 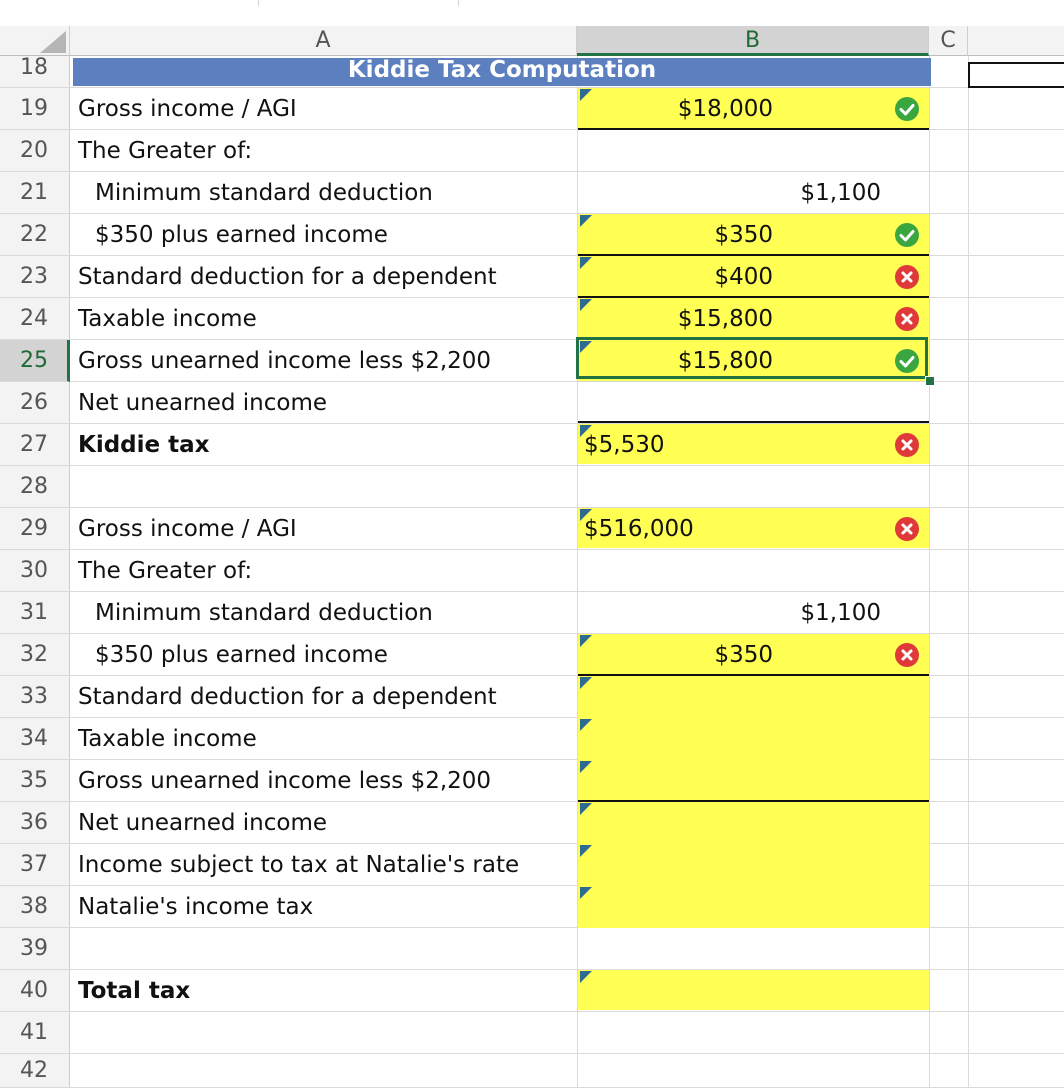 What do you see at coordinates (35, 949) in the screenshot?
I see `row-header-39: 39` at bounding box center [35, 949].